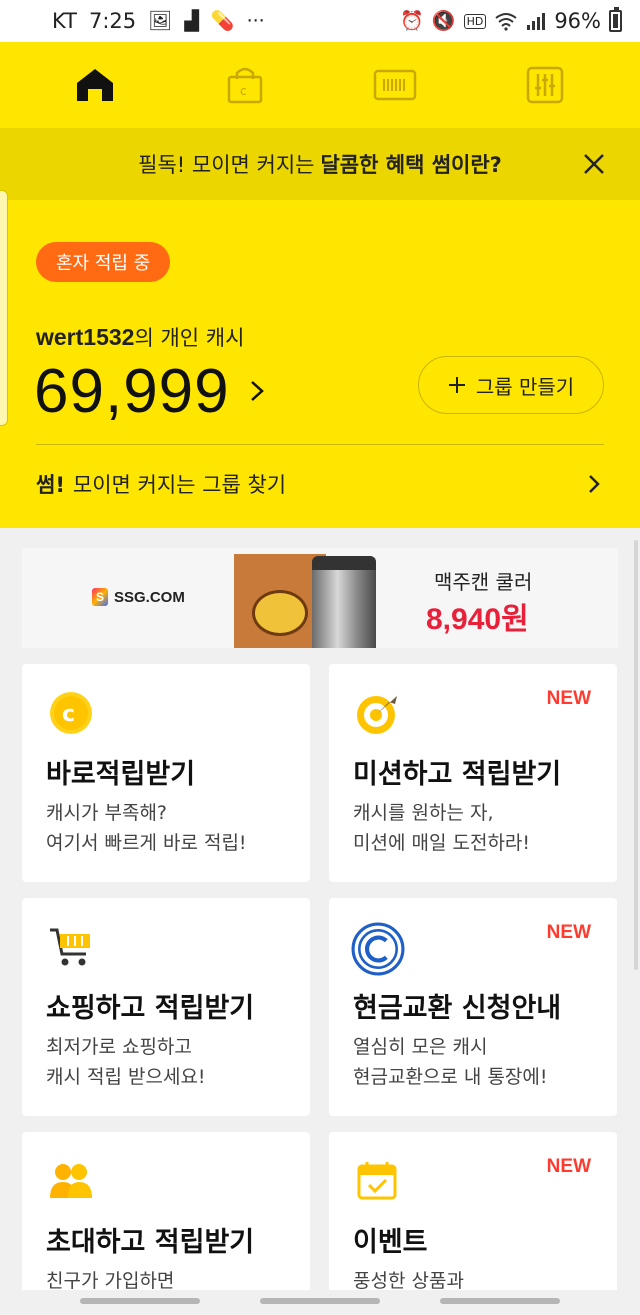 This screenshot has height=1315, width=640. I want to click on mute-icon: 🔇, so click(443, 20).